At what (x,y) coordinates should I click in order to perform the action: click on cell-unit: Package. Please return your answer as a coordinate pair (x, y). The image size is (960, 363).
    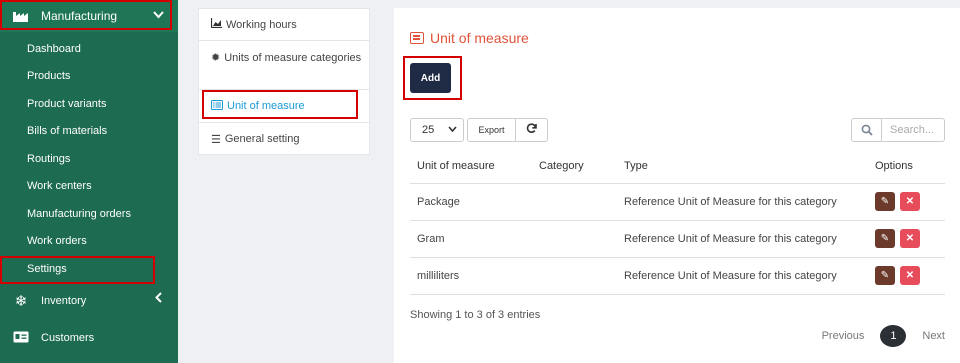
    Looking at the image, I should click on (471, 202).